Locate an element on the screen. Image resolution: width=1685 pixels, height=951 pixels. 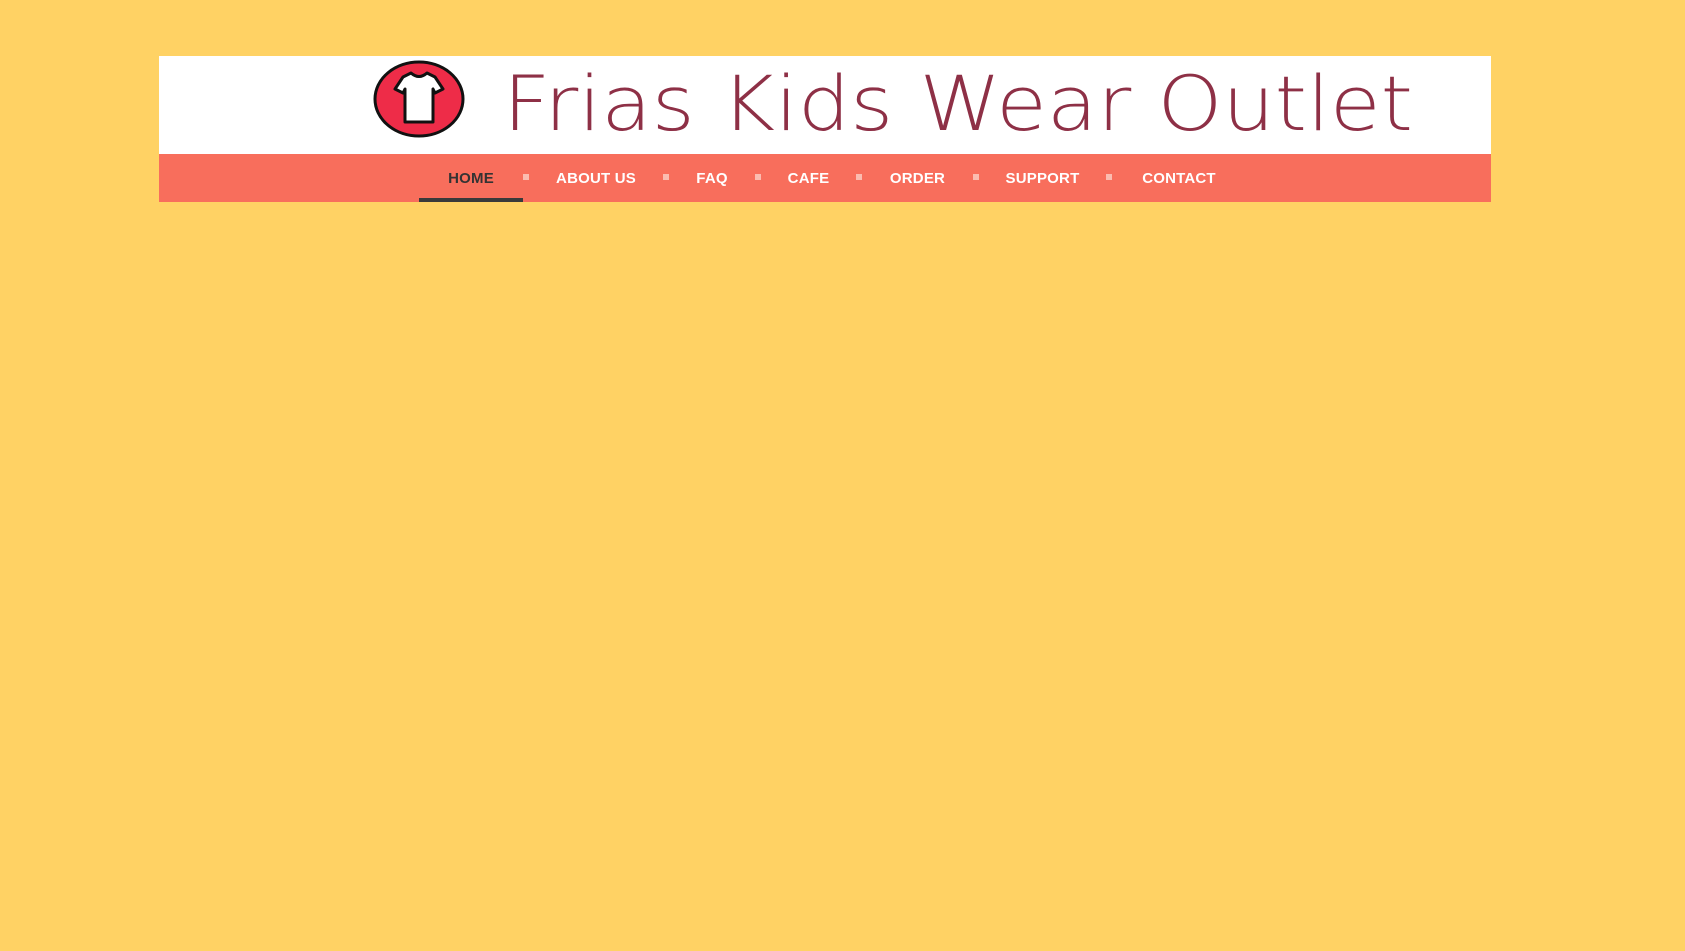
nav-item-support: SUPPORT is located at coordinates (1042, 178).